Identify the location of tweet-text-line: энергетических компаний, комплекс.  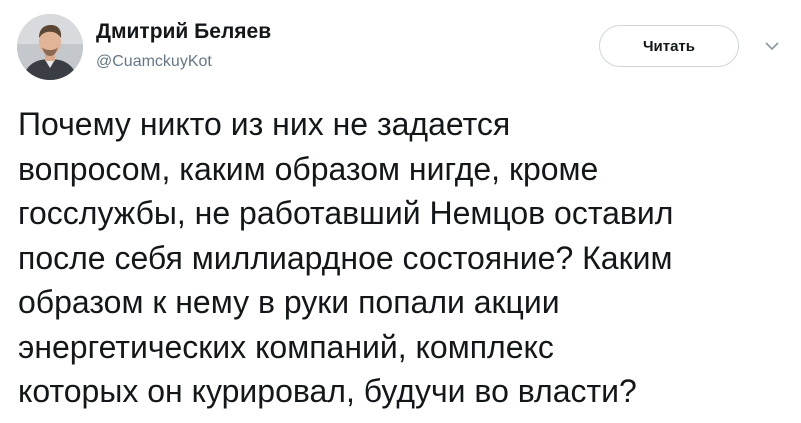
(286, 346).